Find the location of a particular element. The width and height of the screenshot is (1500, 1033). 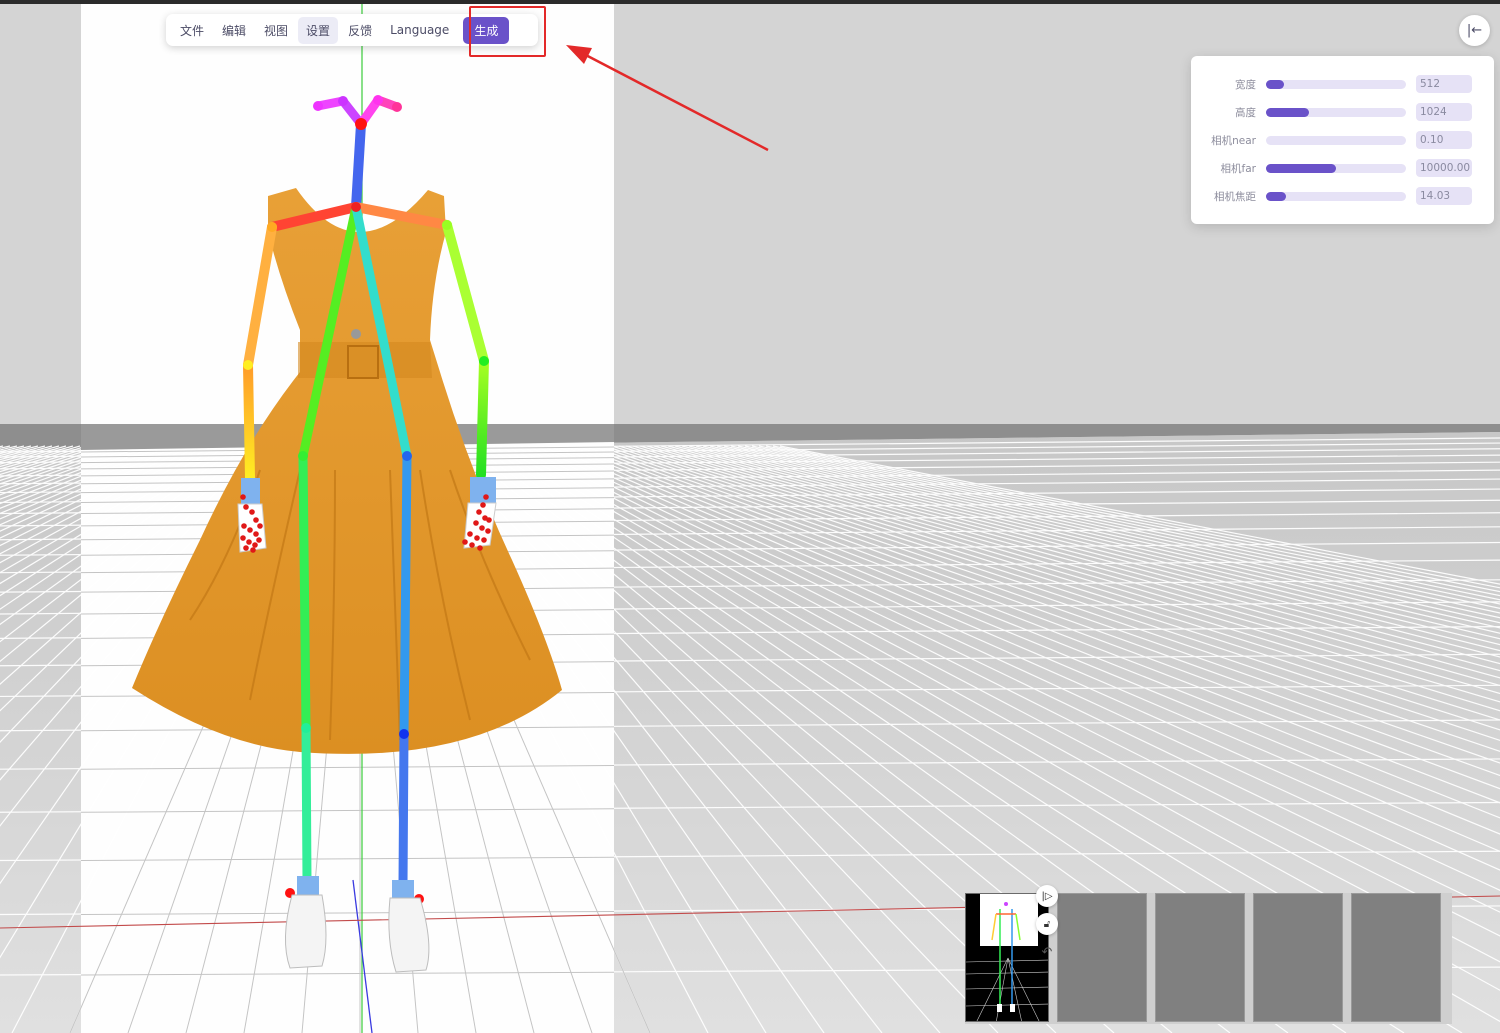

setting-row-camera-near: 相机near 0.10 is located at coordinates (1342, 140).